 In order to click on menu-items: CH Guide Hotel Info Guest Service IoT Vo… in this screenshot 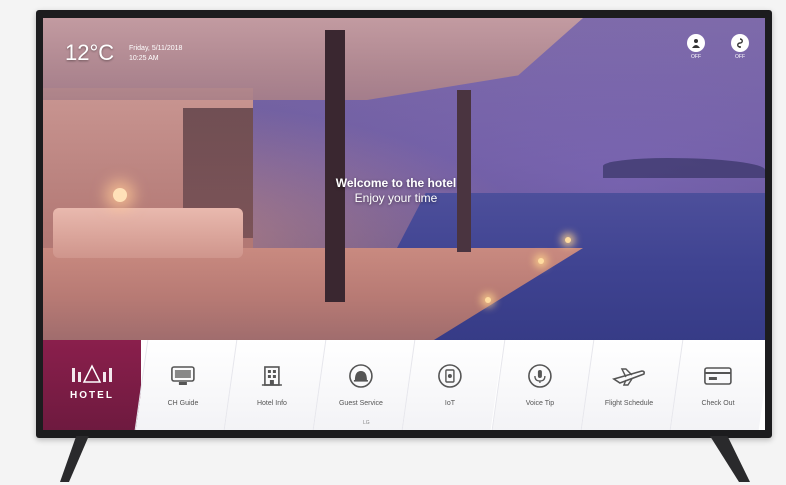, I will do `click(449, 385)`.